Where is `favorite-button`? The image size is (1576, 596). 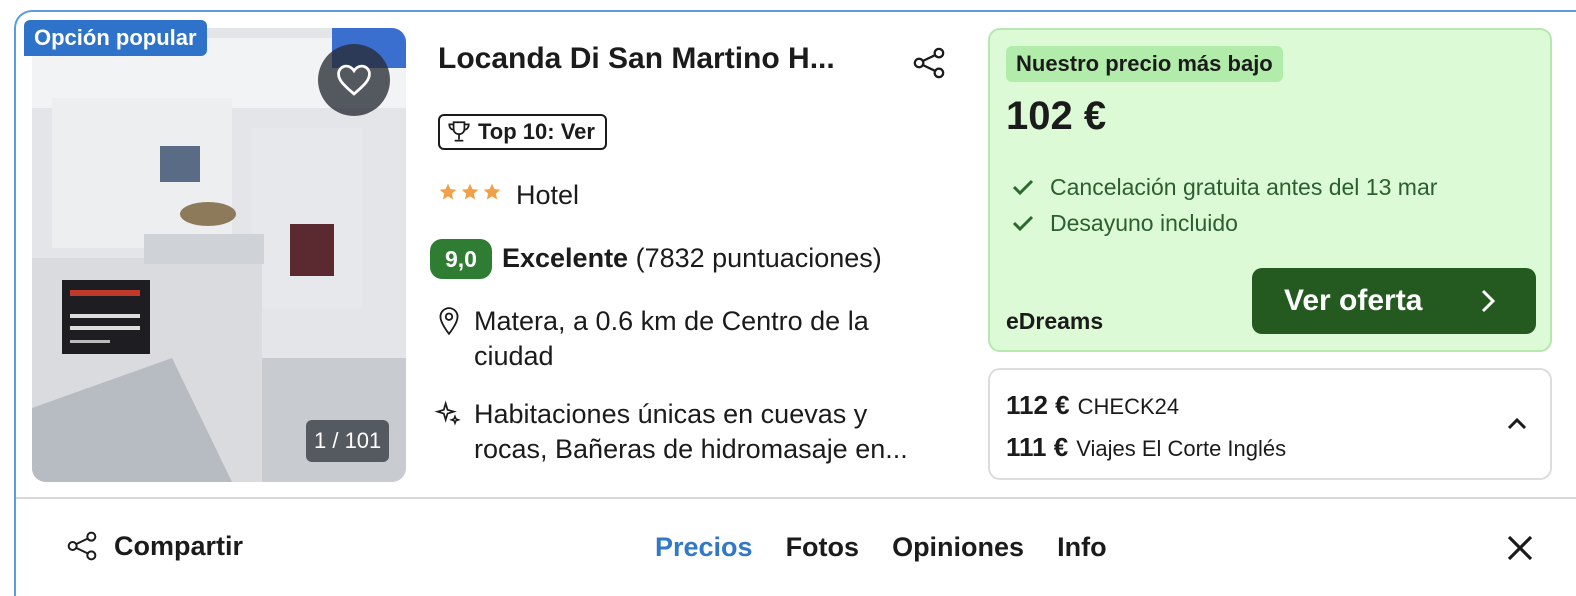 favorite-button is located at coordinates (354, 80).